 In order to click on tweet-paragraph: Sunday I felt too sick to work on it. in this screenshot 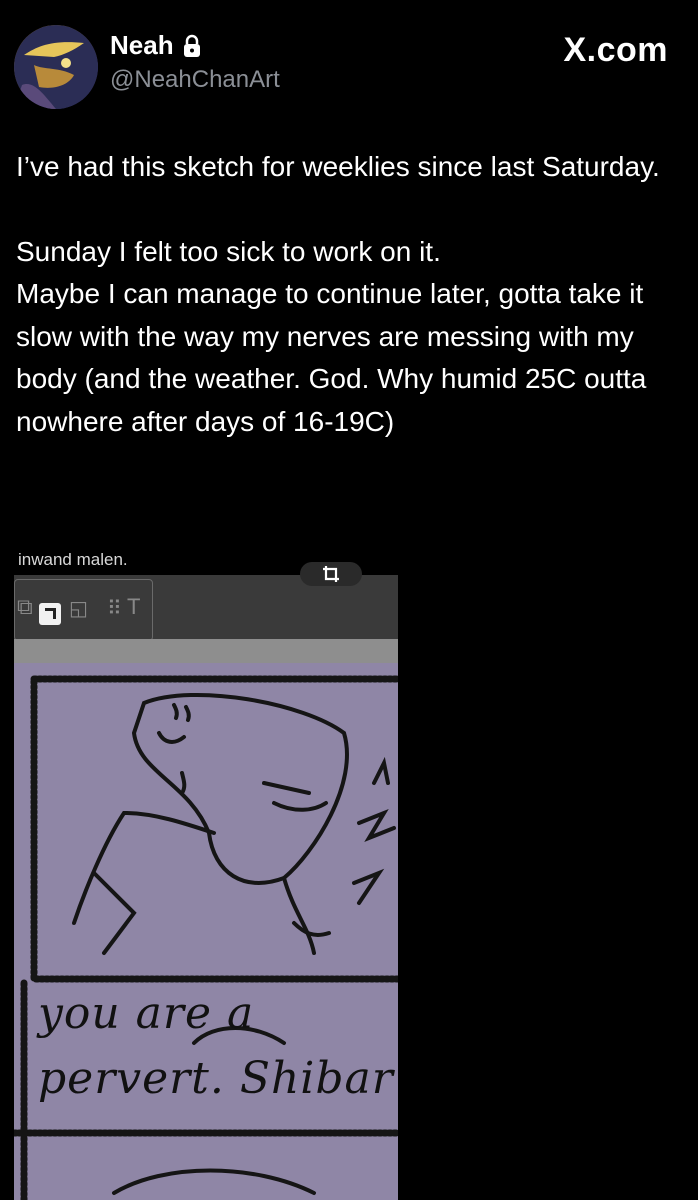, I will do `click(228, 251)`.